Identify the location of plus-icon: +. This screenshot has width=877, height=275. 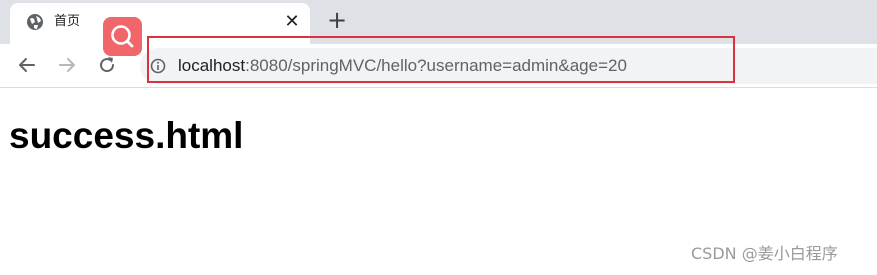
(337, 20).